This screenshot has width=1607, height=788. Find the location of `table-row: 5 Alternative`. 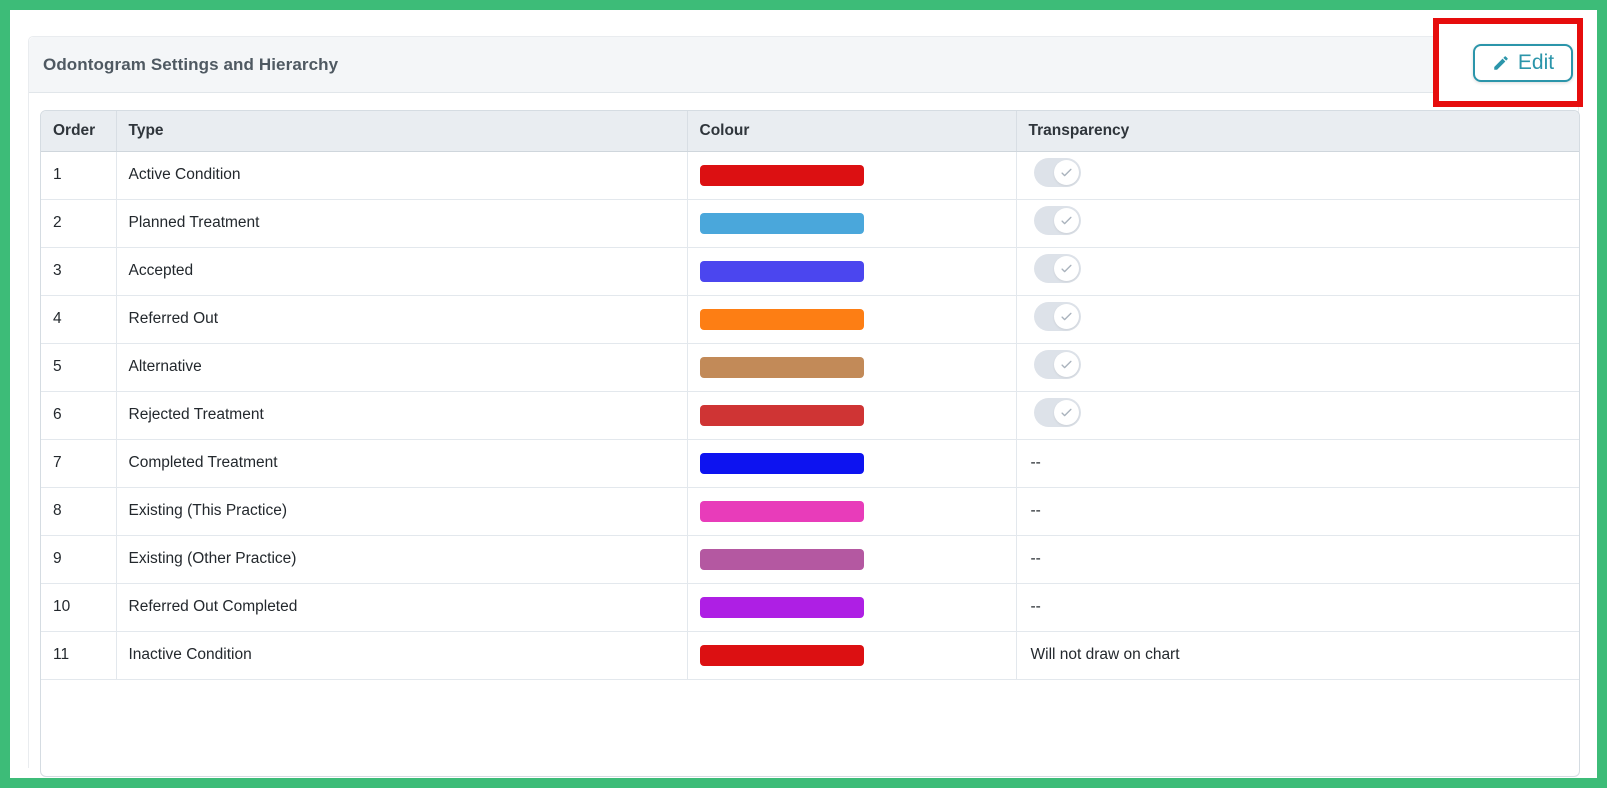

table-row: 5 Alternative is located at coordinates (810, 367).